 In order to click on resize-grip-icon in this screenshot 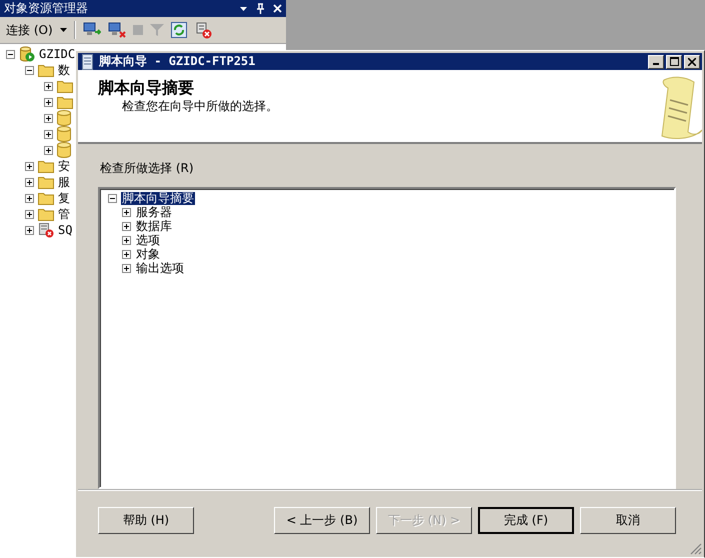, I will do `click(696, 549)`.